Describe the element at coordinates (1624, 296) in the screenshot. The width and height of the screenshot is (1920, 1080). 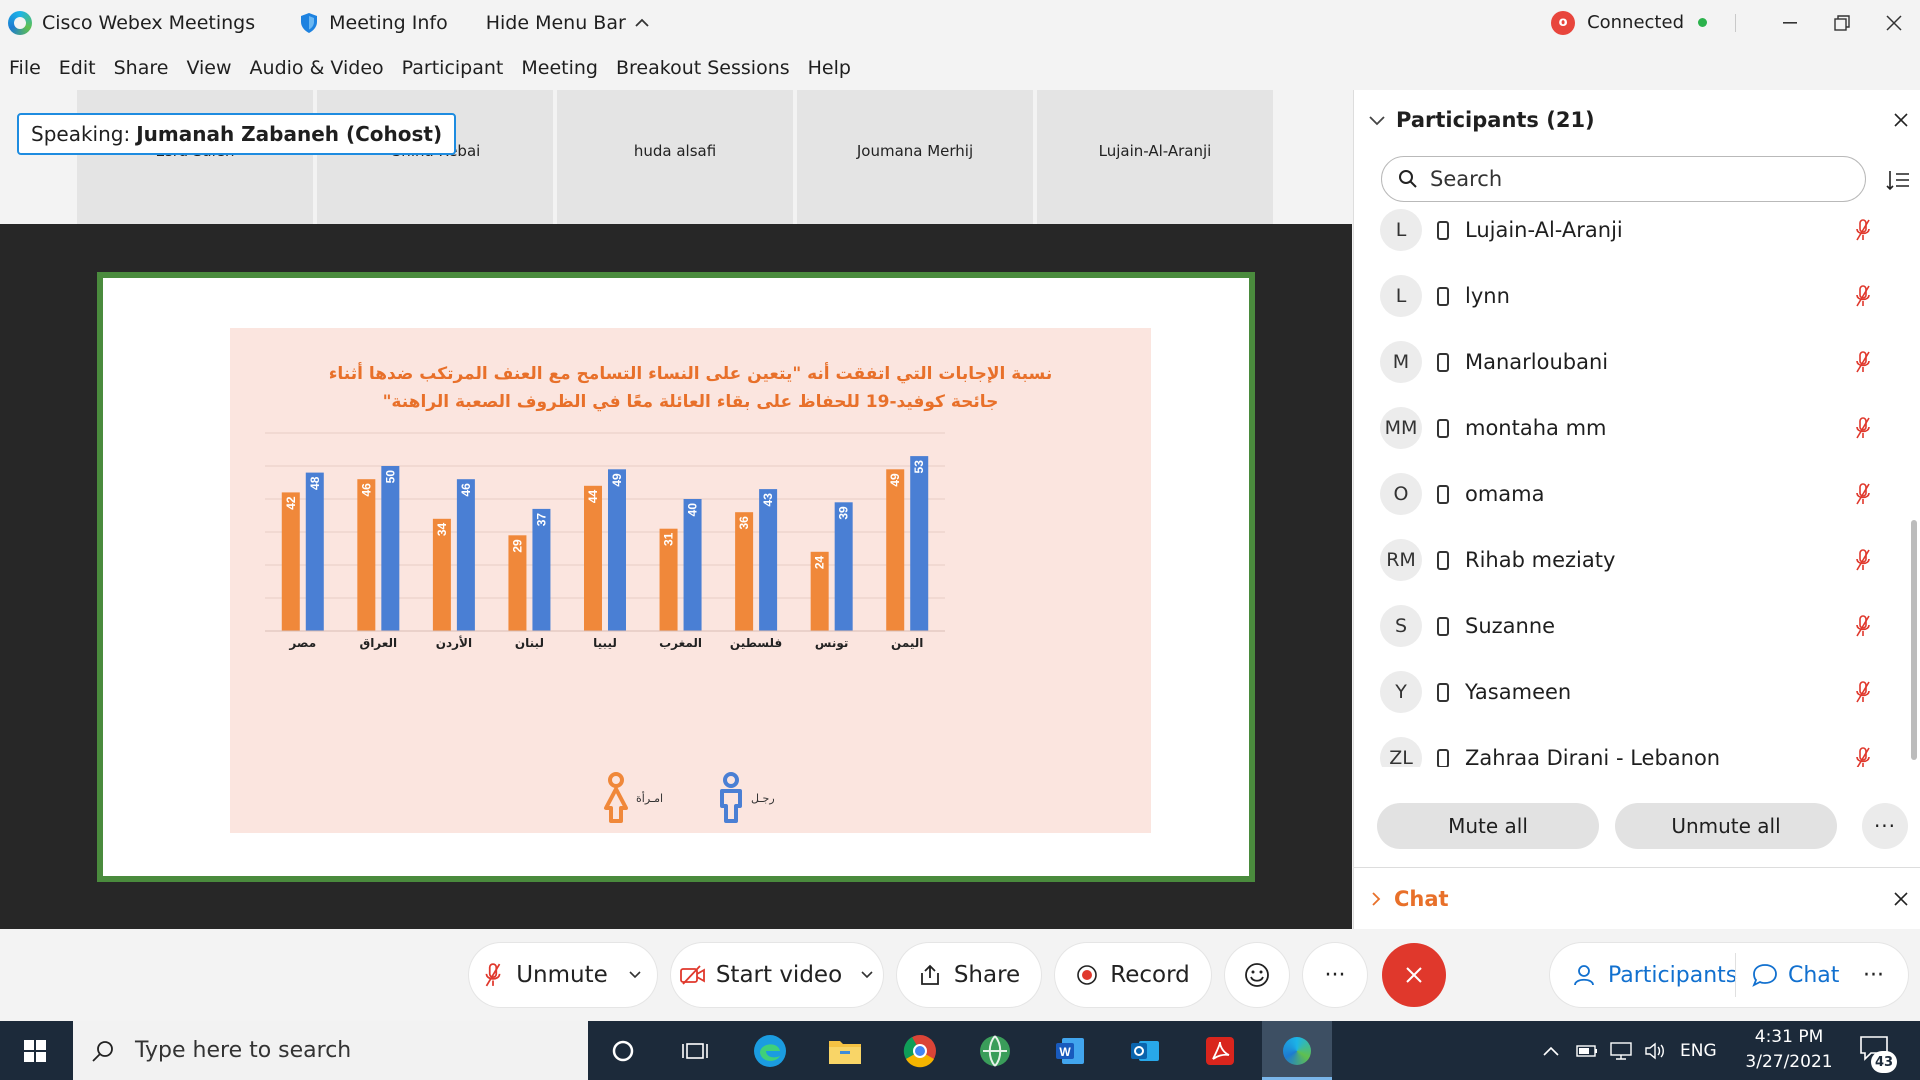
I see `participant-row: L lynn` at that location.